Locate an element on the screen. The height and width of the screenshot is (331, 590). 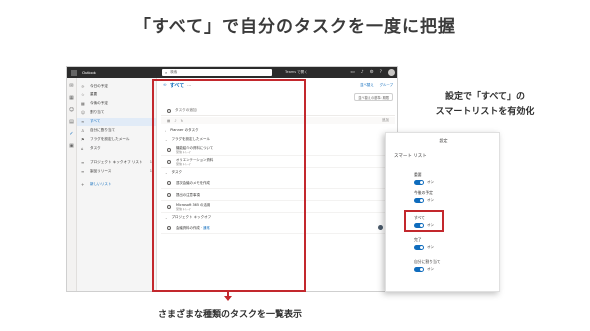
setting-completed: 完了 オン is located at coordinates (454, 243).